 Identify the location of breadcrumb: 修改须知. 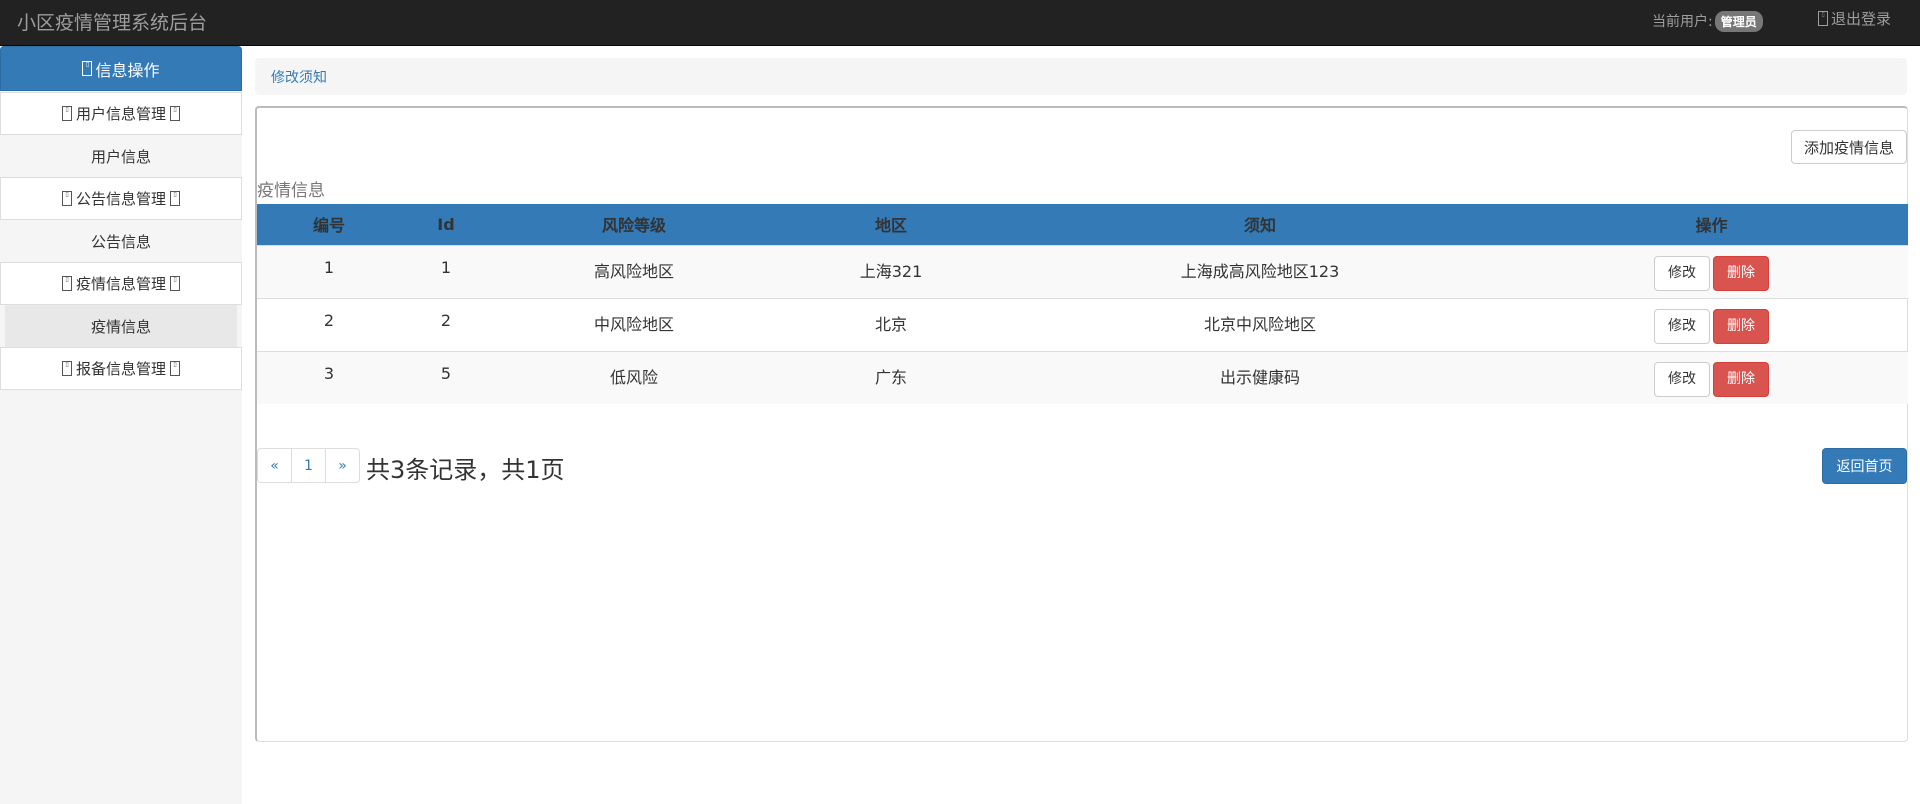
(1081, 76).